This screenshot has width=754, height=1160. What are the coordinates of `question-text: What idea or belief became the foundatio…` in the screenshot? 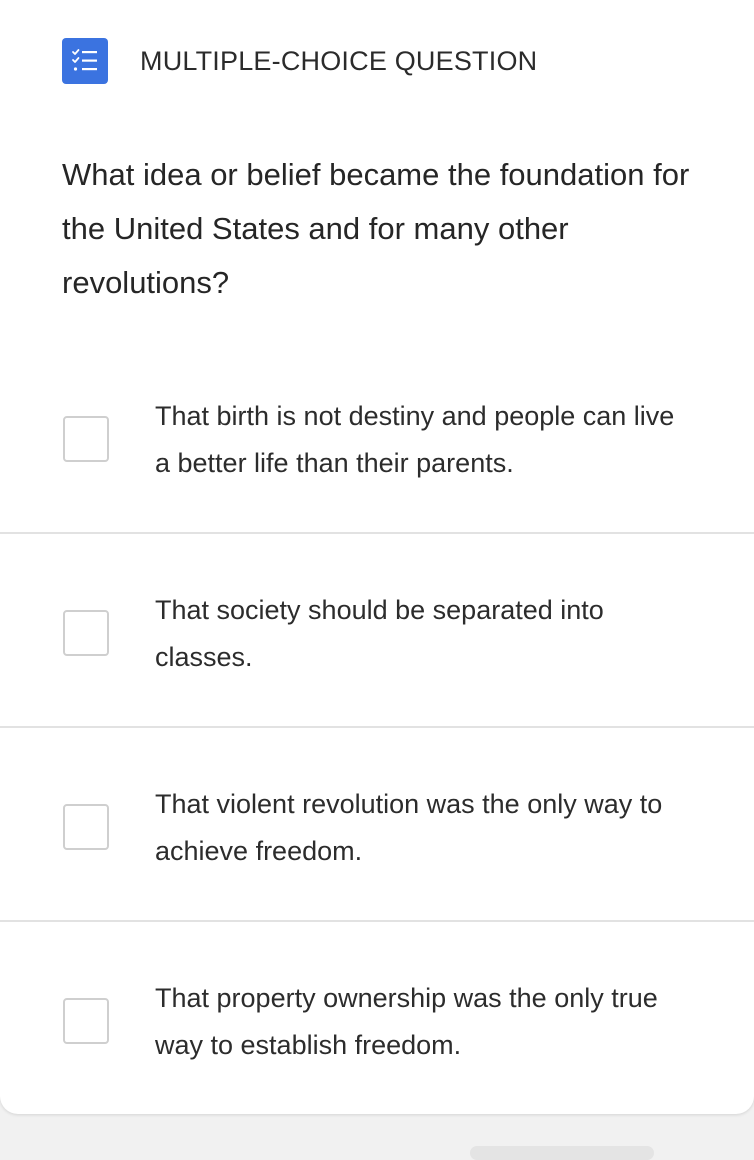 It's located at (376, 228).